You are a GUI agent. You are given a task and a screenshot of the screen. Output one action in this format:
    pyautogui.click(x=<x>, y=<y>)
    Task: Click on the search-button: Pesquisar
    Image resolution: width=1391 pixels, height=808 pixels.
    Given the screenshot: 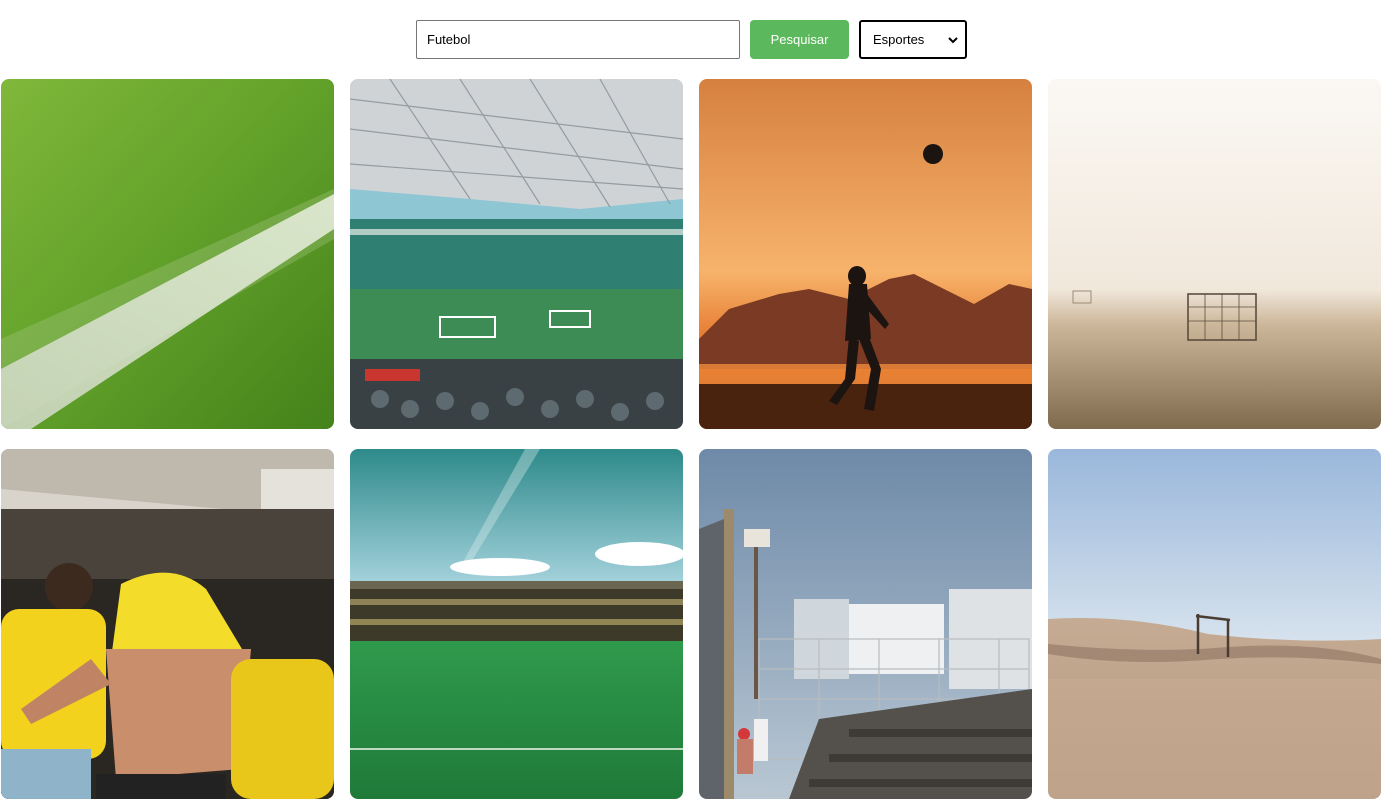 What is the action you would take?
    pyautogui.click(x=799, y=39)
    